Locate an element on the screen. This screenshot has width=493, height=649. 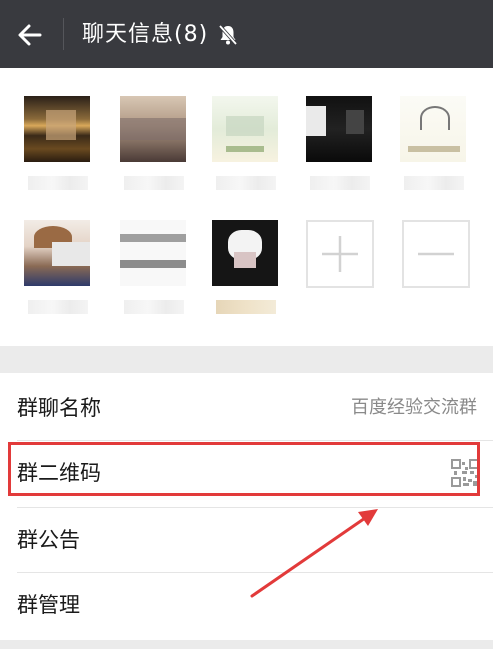
top-bar: 聊天信息(8) is located at coordinates (246, 34).